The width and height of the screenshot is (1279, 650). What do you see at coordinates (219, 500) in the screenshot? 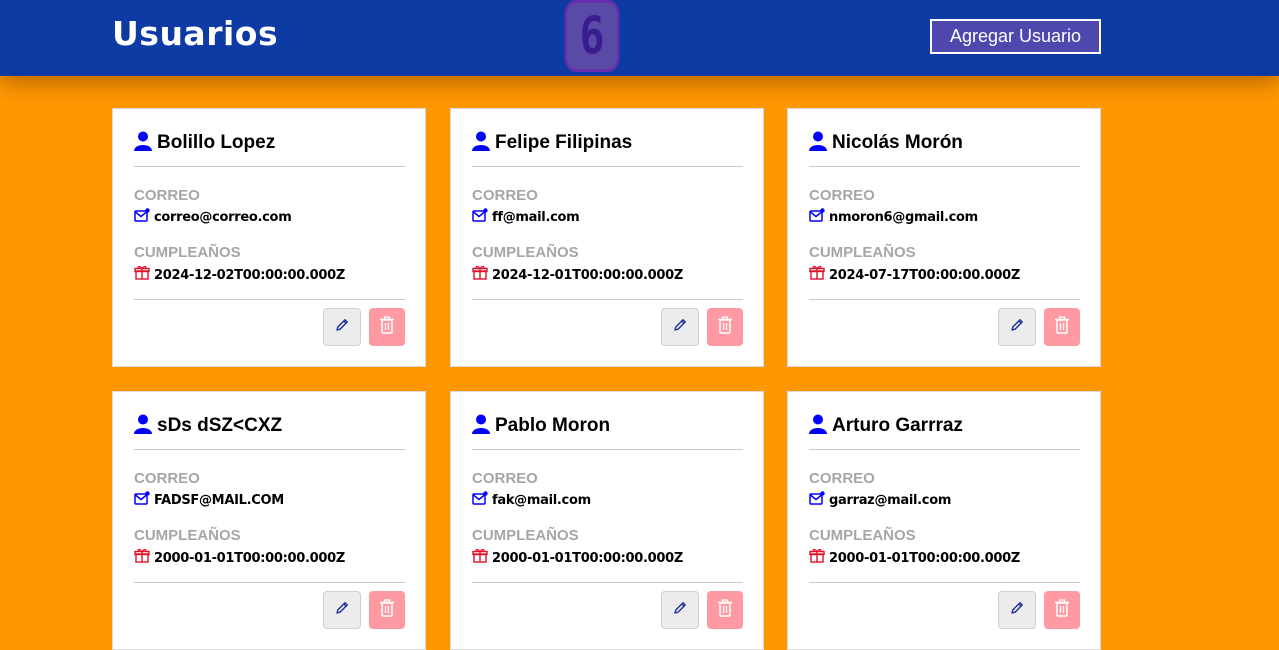
I see `email-value: FADSF@MAIL.COM` at bounding box center [219, 500].